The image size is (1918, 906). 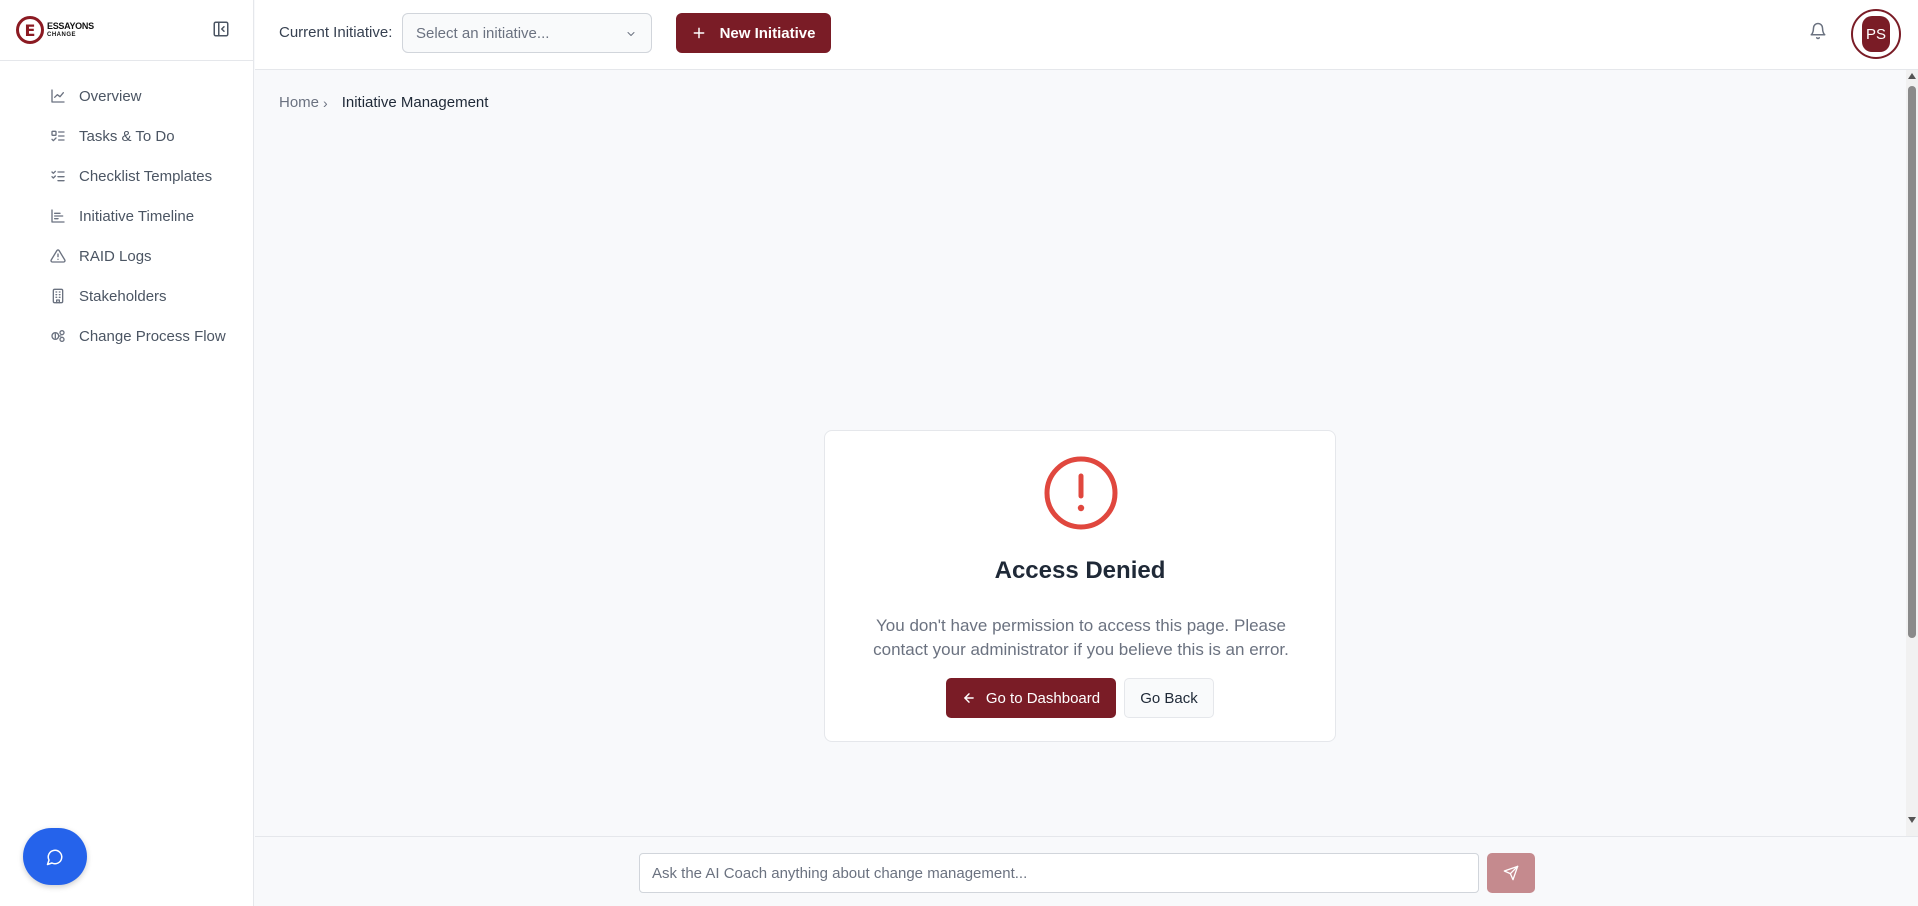 What do you see at coordinates (137, 216) in the screenshot?
I see `sidebar-item-label: Initiative Timeline` at bounding box center [137, 216].